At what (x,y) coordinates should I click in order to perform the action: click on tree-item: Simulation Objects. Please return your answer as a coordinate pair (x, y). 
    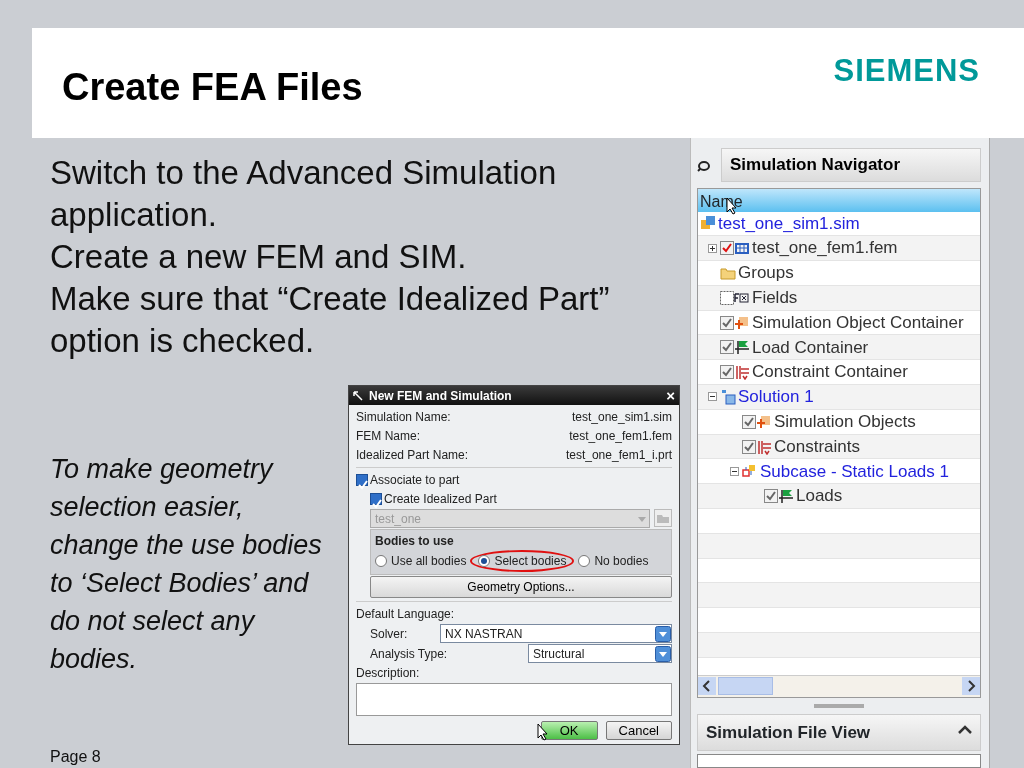
    Looking at the image, I should click on (839, 422).